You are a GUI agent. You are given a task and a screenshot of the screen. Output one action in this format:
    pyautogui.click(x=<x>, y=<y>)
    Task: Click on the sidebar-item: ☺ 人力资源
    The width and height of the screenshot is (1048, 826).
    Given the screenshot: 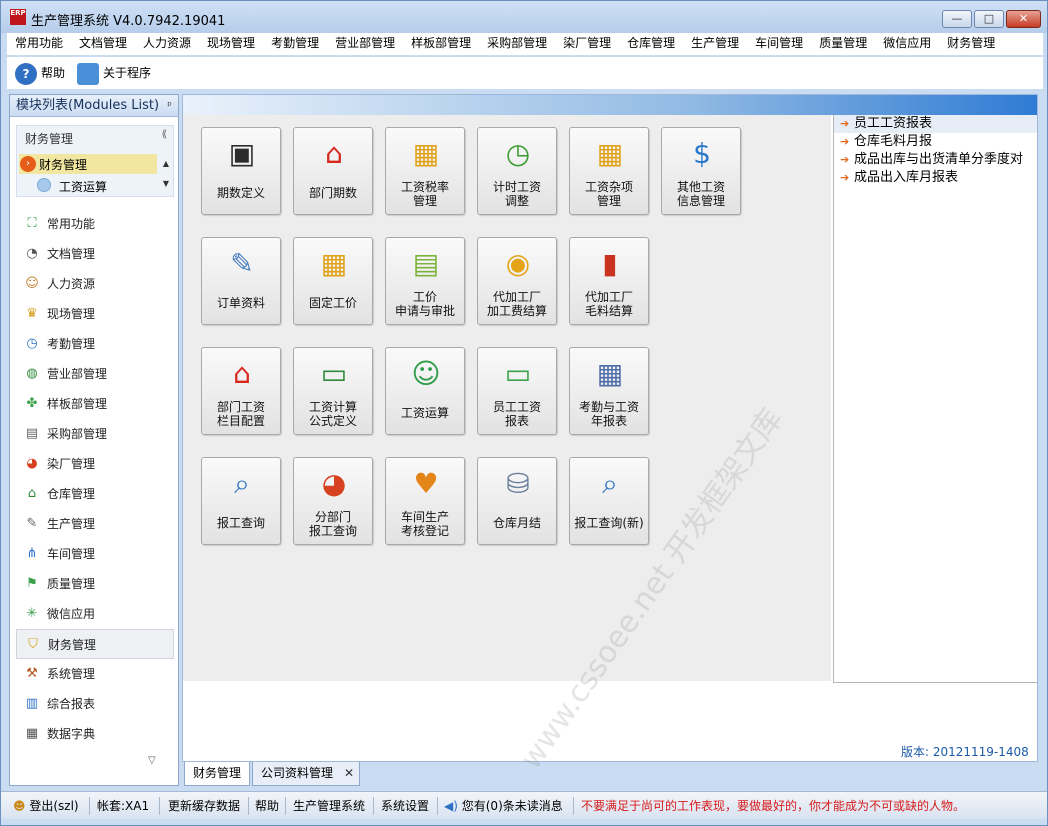 What is the action you would take?
    pyautogui.click(x=95, y=284)
    